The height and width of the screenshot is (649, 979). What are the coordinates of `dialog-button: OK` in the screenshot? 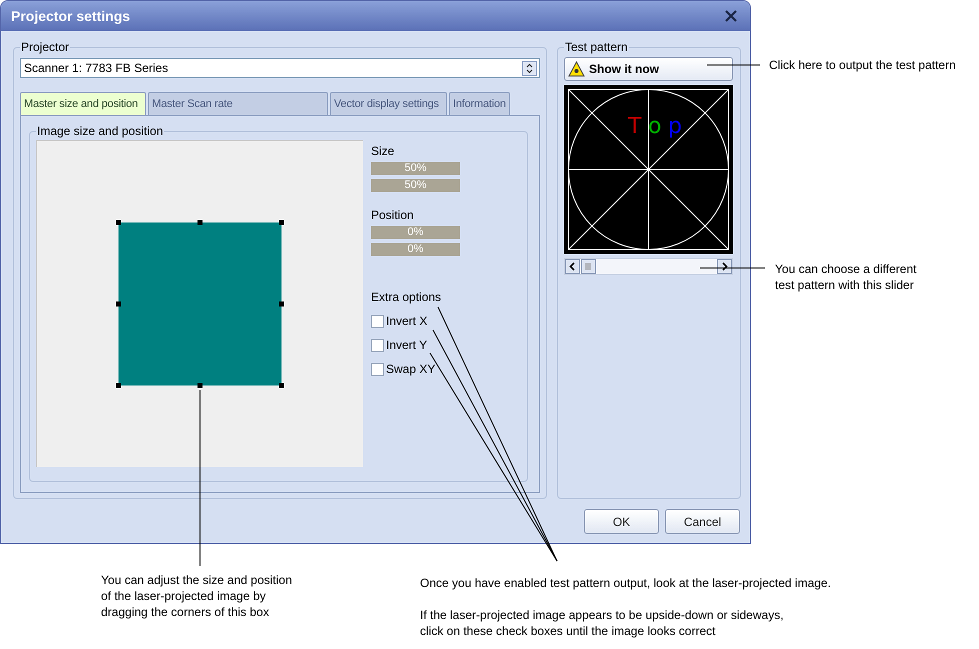 It's located at (621, 521).